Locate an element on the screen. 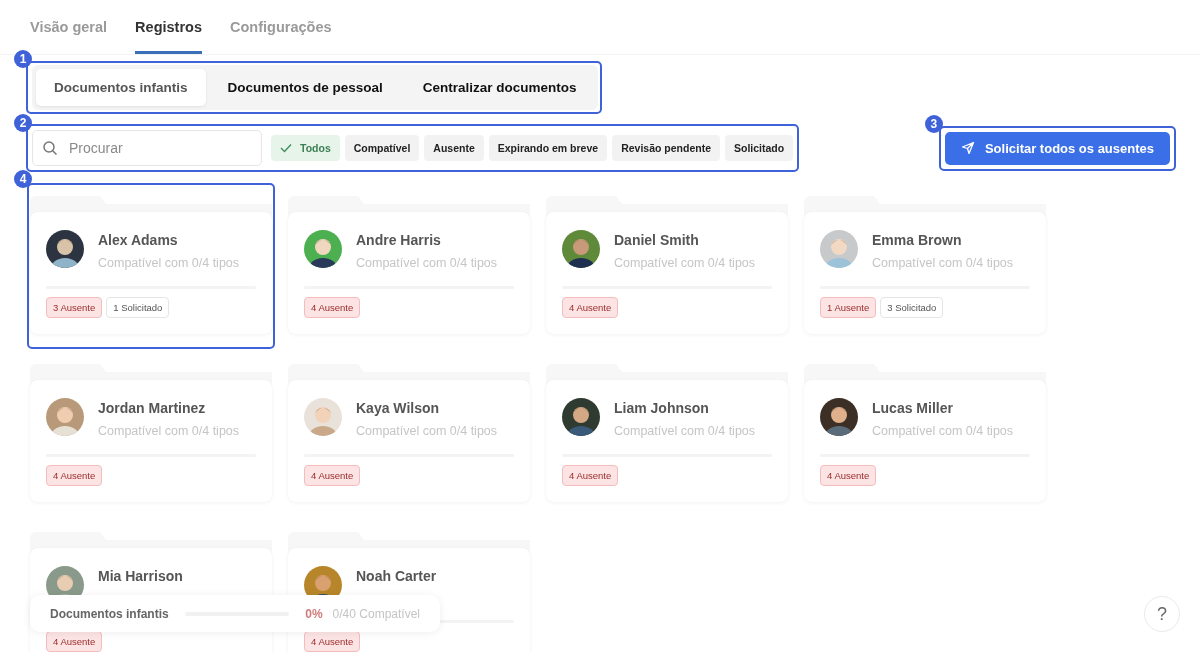 The width and height of the screenshot is (1200, 652). callout-number: 3 is located at coordinates (933, 123).